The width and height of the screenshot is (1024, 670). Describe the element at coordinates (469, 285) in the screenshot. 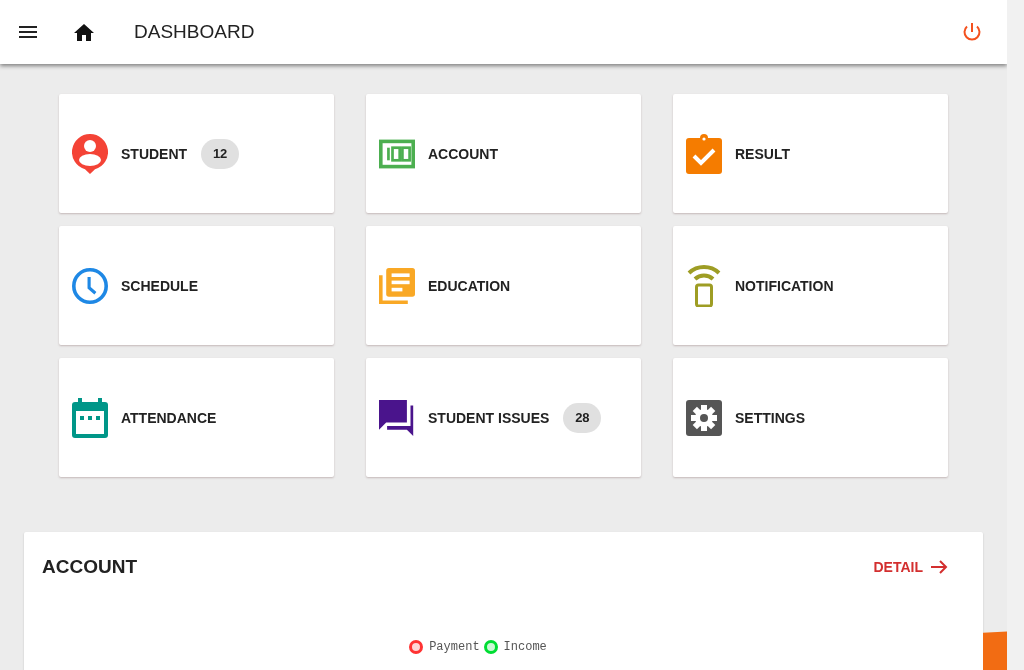

I see `tile-label: EDUCATION` at that location.